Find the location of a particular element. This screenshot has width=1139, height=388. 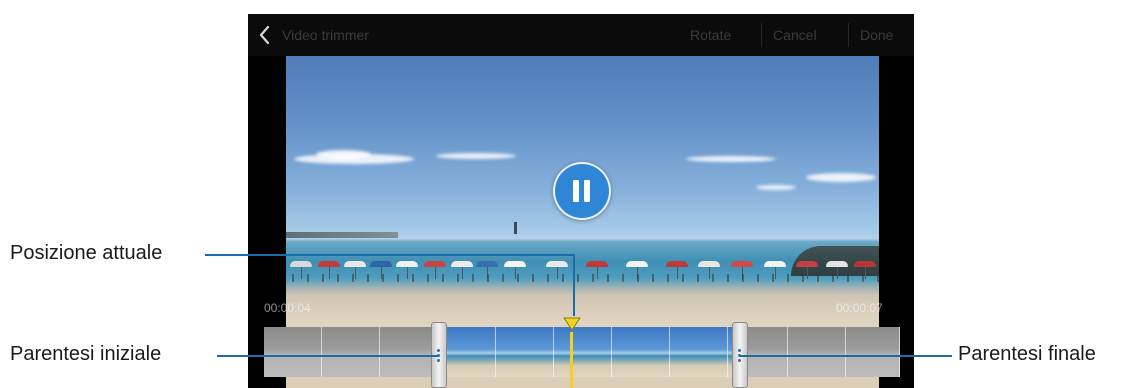

pier is located at coordinates (342, 235).